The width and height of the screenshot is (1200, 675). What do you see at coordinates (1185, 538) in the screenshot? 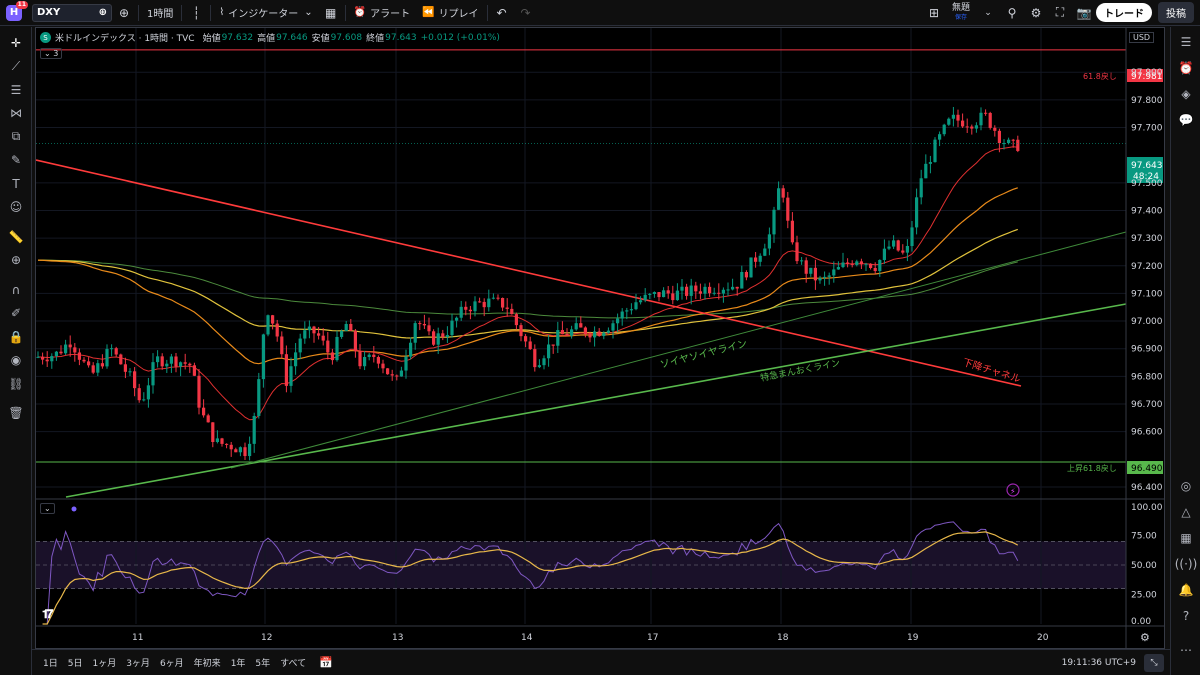
I see `calendar-icon: ▦` at bounding box center [1185, 538].